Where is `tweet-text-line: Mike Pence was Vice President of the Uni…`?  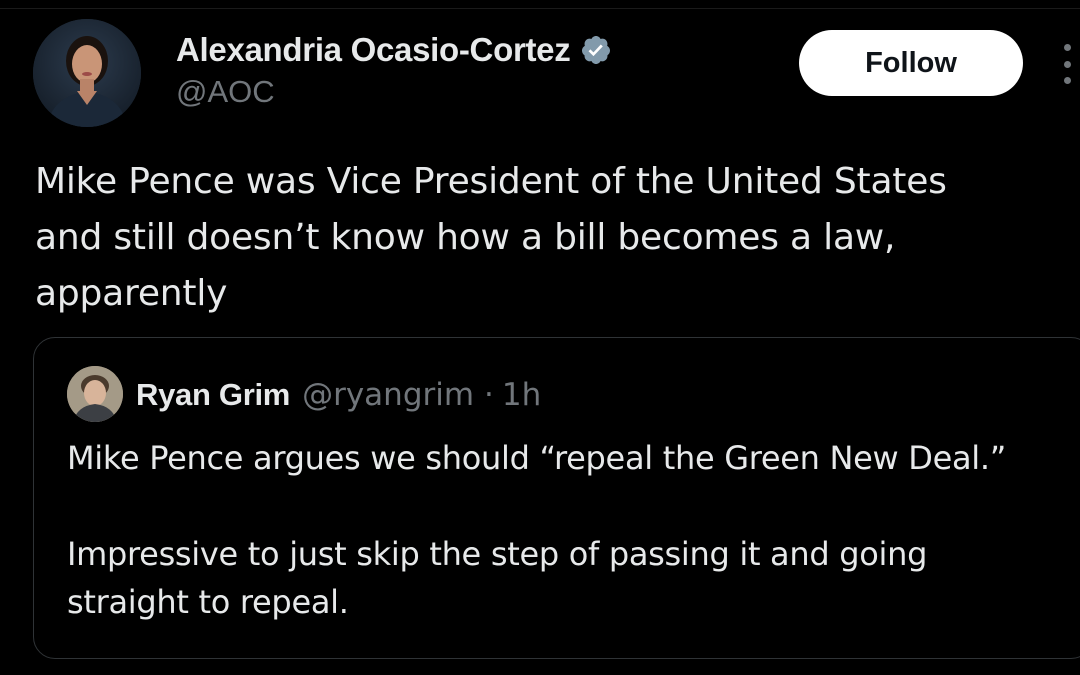 tweet-text-line: Mike Pence was Vice President of the Uni… is located at coordinates (491, 181).